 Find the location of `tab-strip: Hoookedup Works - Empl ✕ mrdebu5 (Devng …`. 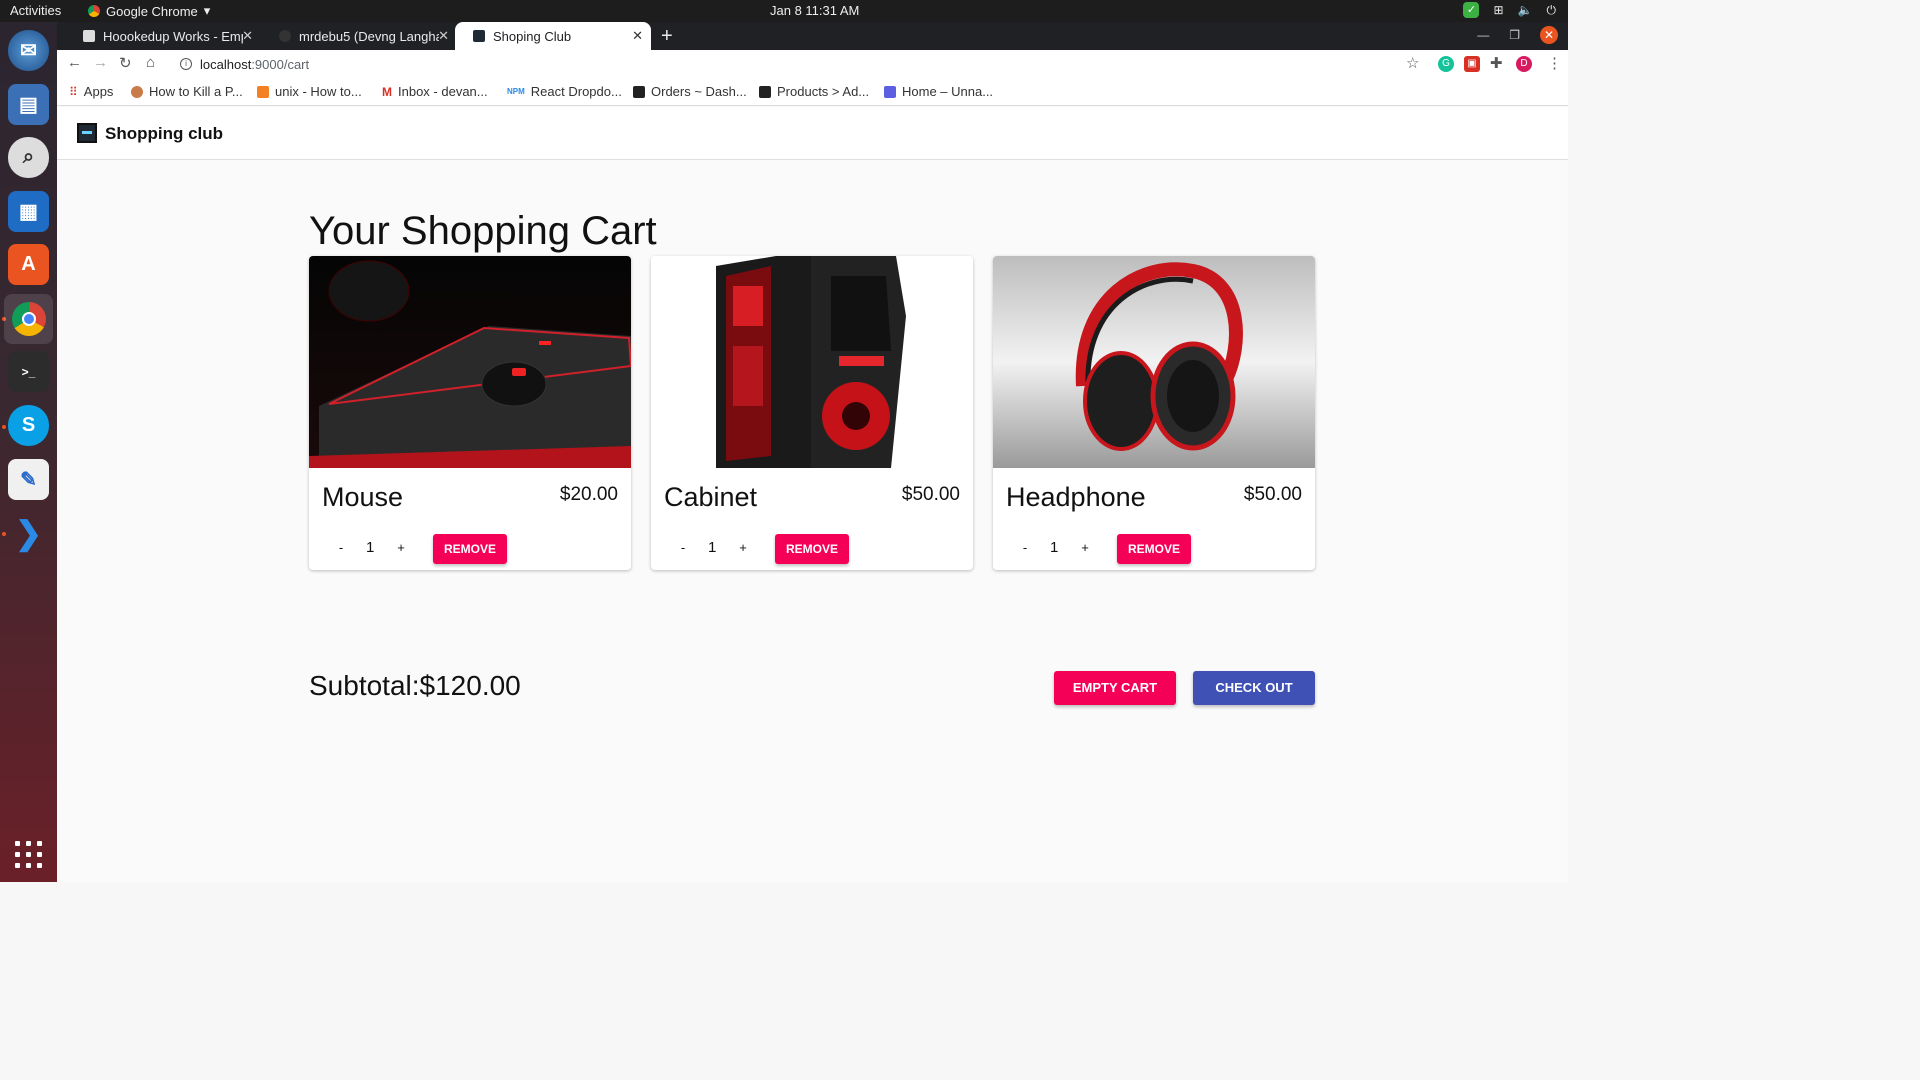

tab-strip: Hoookedup Works - Empl ✕ mrdebu5 (Devng … is located at coordinates (812, 36).